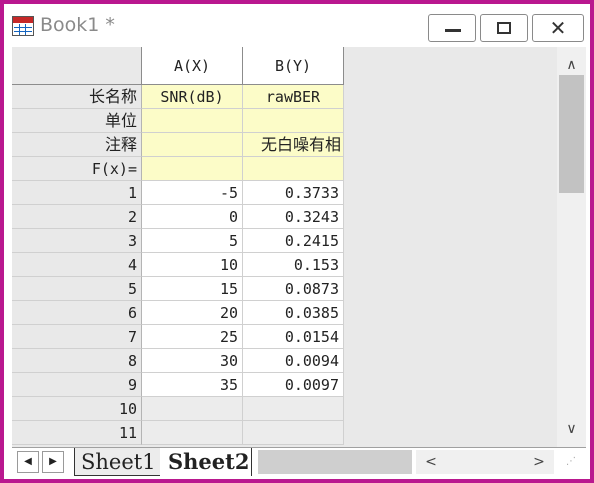 The height and width of the screenshot is (483, 594). What do you see at coordinates (77, 169) in the screenshot?
I see `formula-label: F(x)=` at bounding box center [77, 169].